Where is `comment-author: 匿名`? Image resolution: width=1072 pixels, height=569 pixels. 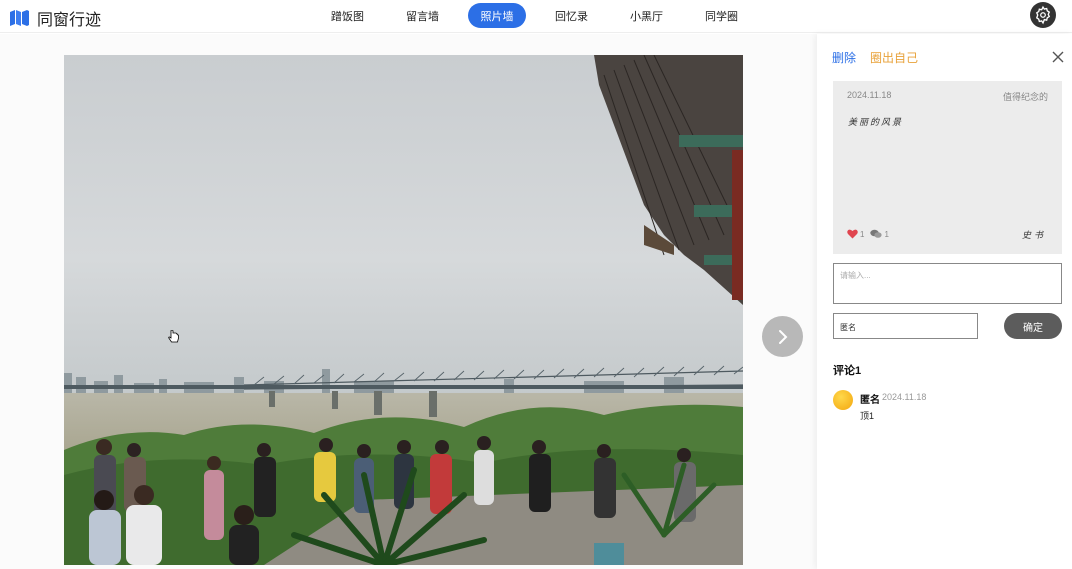 comment-author: 匿名 is located at coordinates (870, 400).